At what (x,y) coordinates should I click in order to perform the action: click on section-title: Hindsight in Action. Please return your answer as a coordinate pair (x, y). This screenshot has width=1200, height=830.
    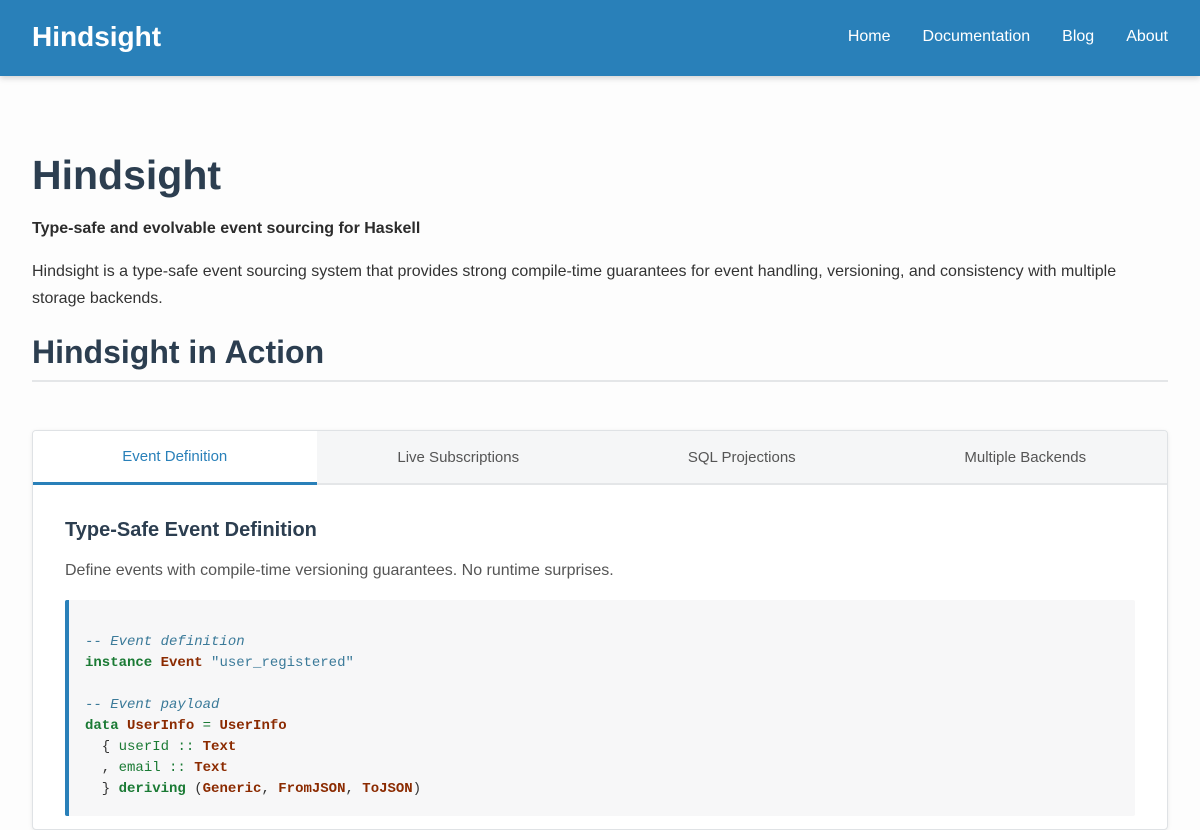
    Looking at the image, I should click on (178, 352).